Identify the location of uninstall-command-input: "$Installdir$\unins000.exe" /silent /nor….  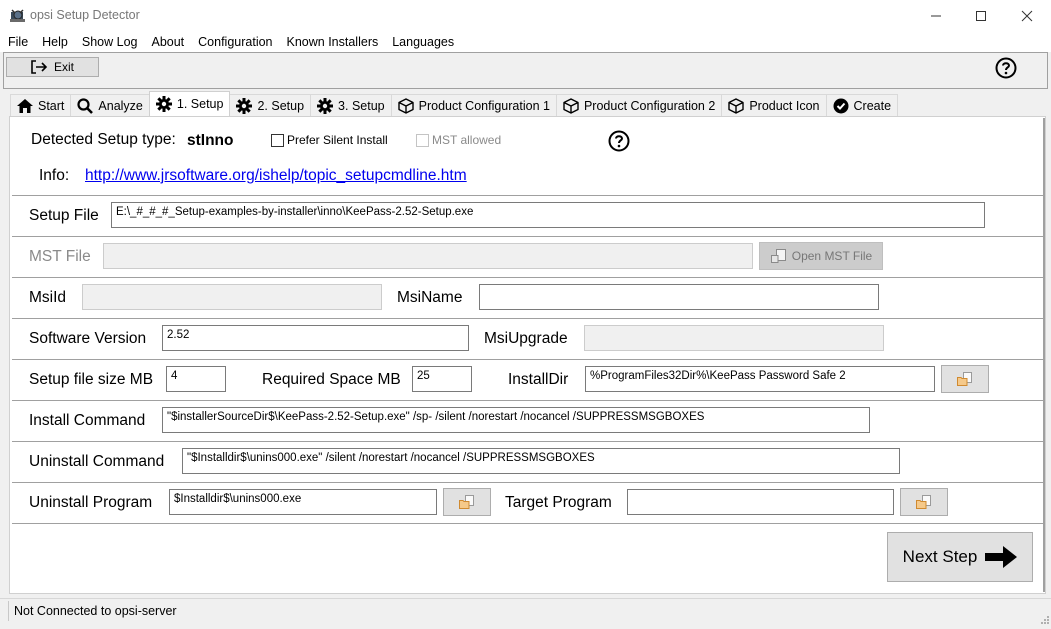
(541, 461).